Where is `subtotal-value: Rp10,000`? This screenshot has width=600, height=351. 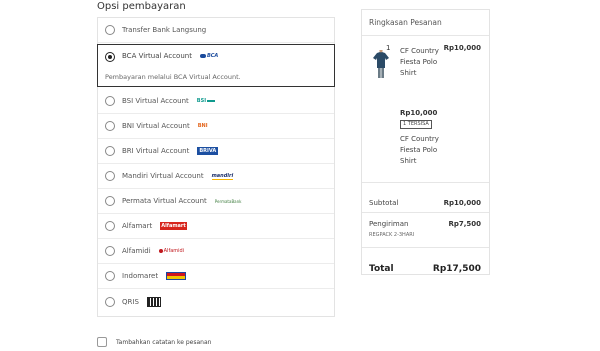 subtotal-value: Rp10,000 is located at coordinates (462, 203).